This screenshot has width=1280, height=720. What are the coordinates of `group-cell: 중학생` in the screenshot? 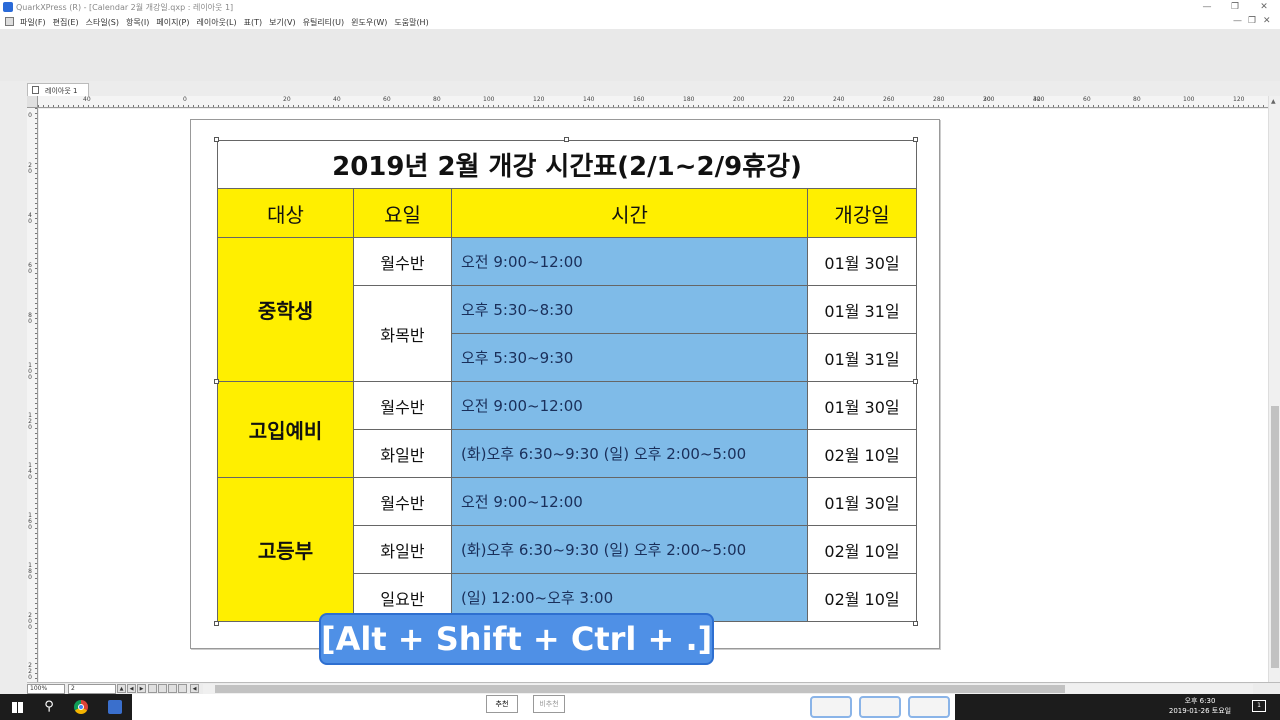 It's located at (285, 309).